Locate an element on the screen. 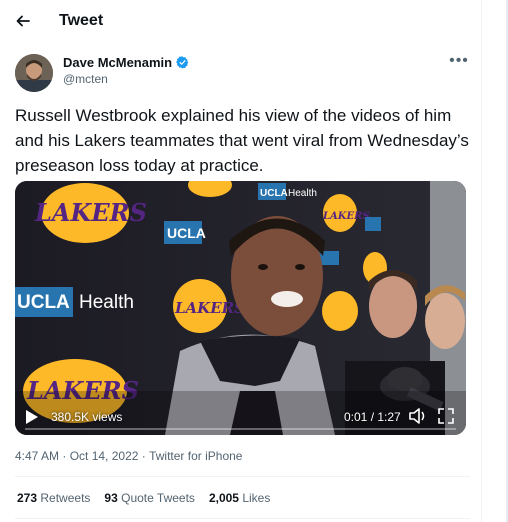  fullscreen-icon is located at coordinates (446, 416).